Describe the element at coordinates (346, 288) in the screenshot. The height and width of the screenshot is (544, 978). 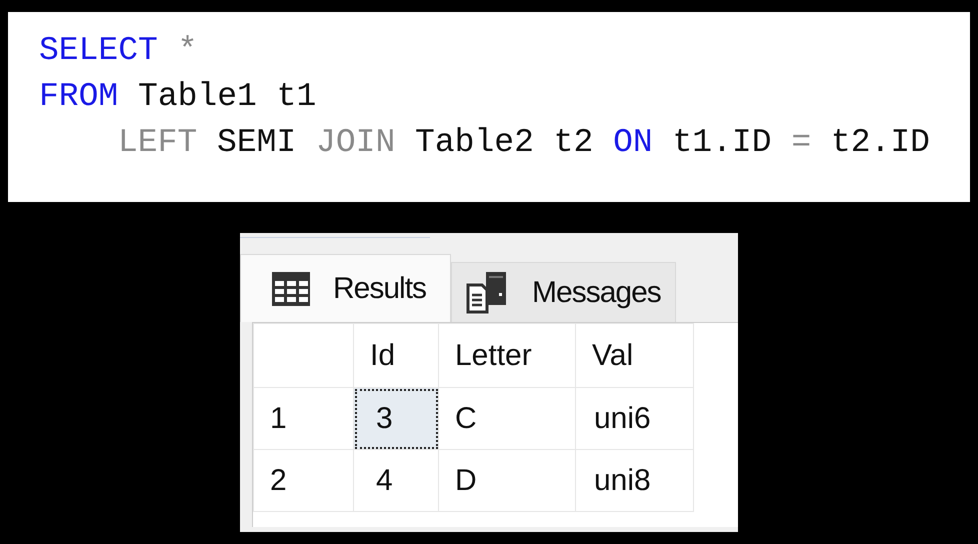
I see `results-tab: Results` at that location.